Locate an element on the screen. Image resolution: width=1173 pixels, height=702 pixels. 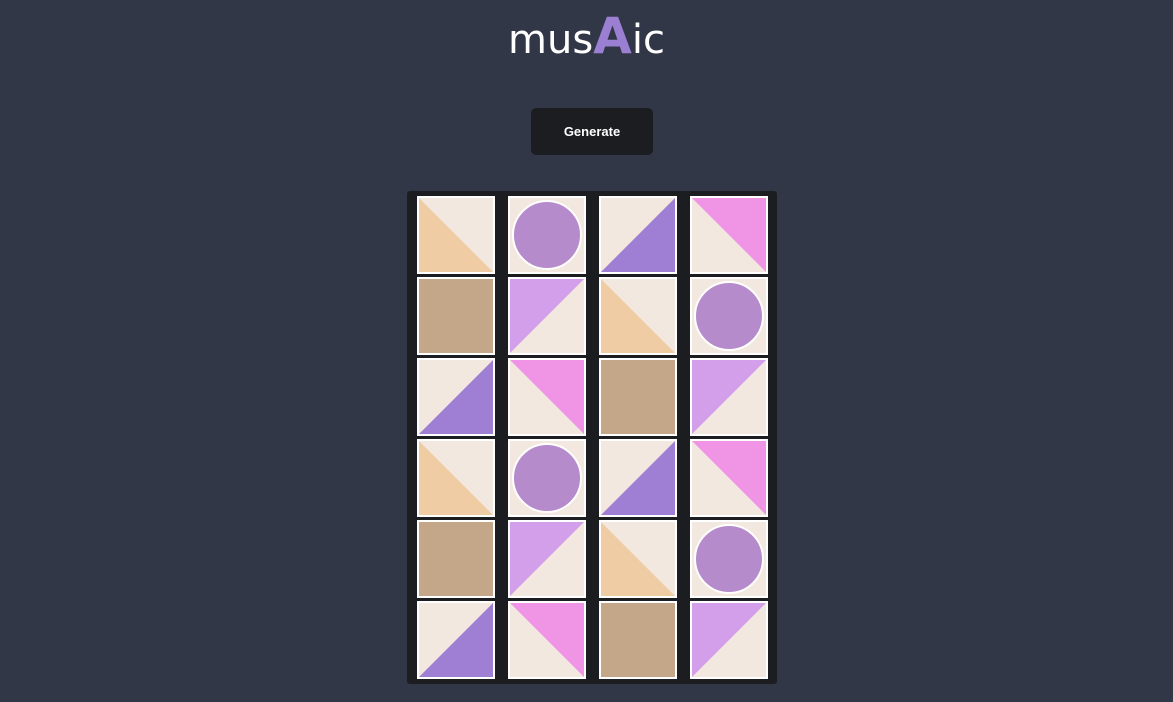
generate-button: Generate is located at coordinates (592, 131).